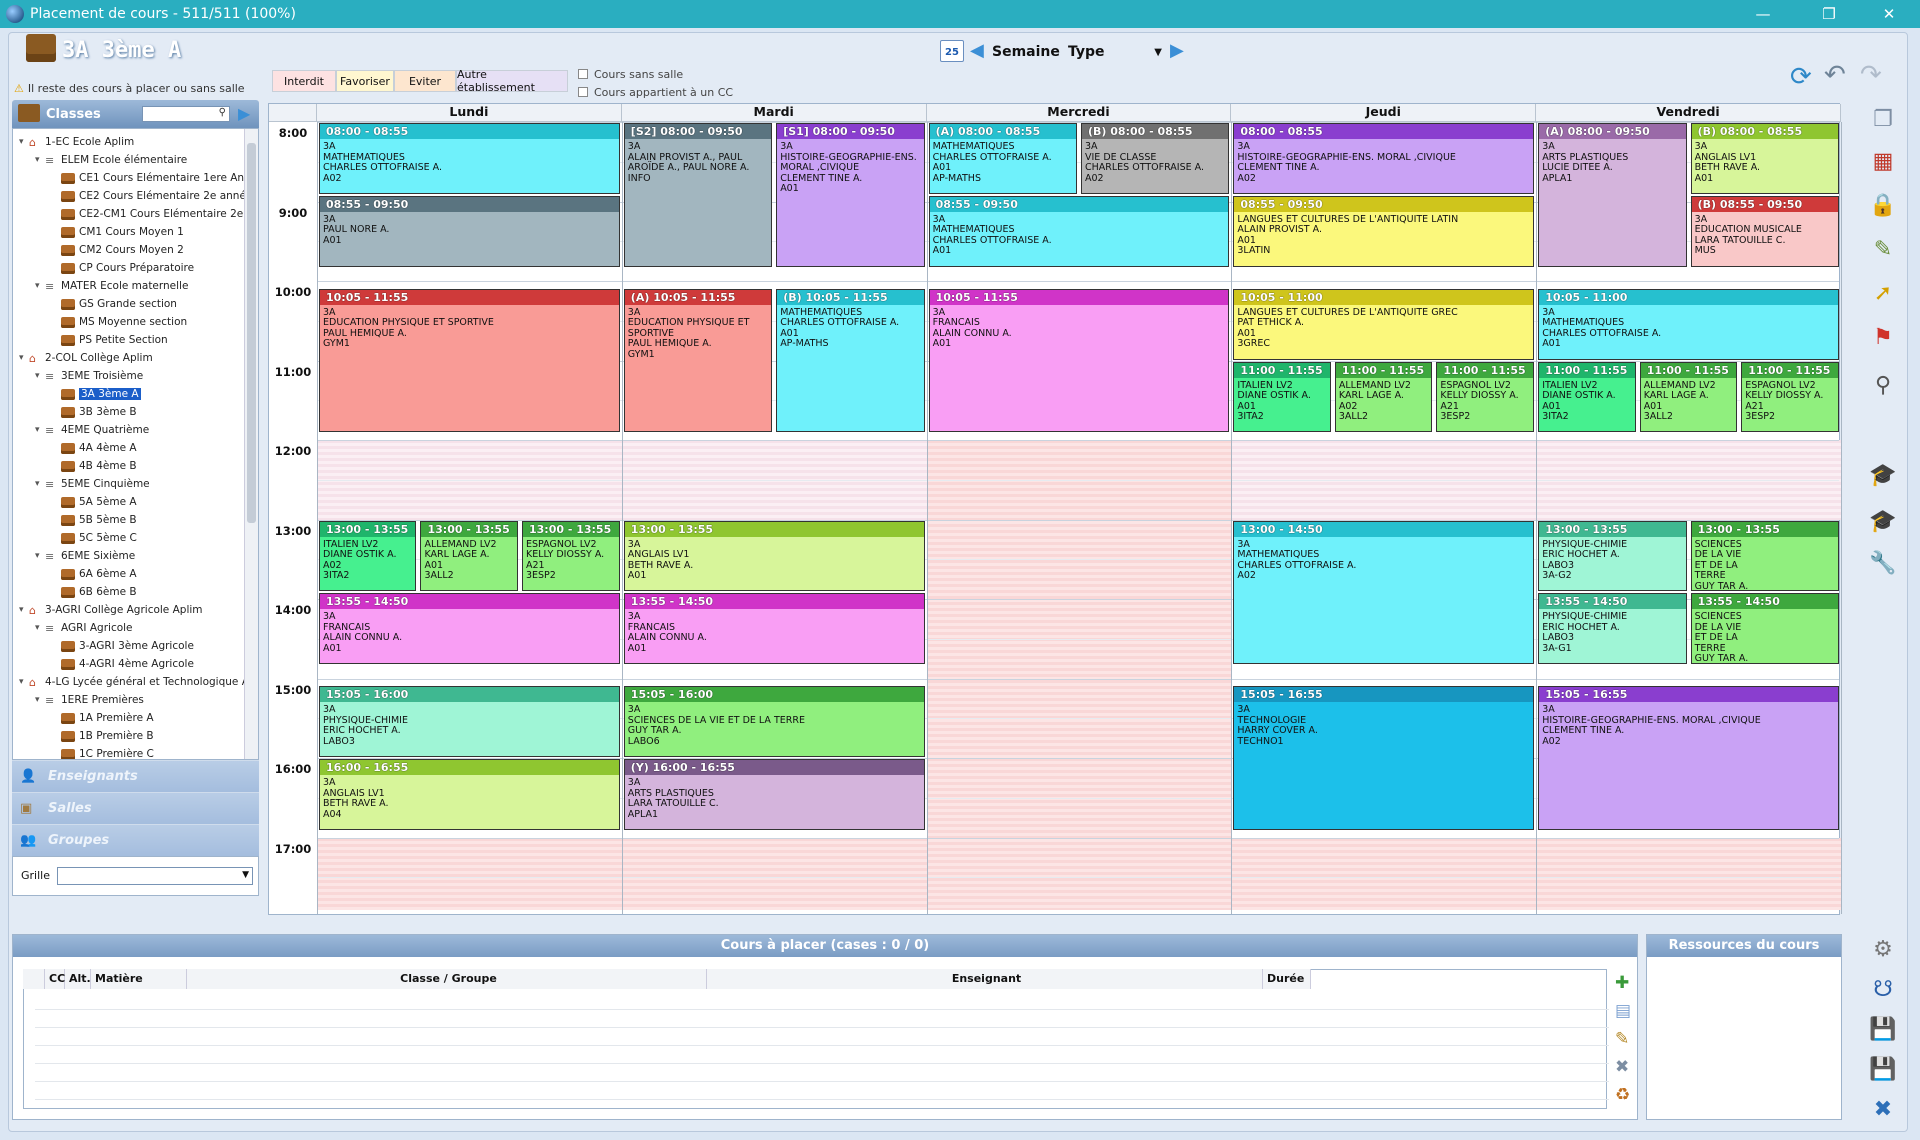 The height and width of the screenshot is (1140, 1920). Describe the element at coordinates (78, 979) in the screenshot. I see `column-header: Alt.` at that location.